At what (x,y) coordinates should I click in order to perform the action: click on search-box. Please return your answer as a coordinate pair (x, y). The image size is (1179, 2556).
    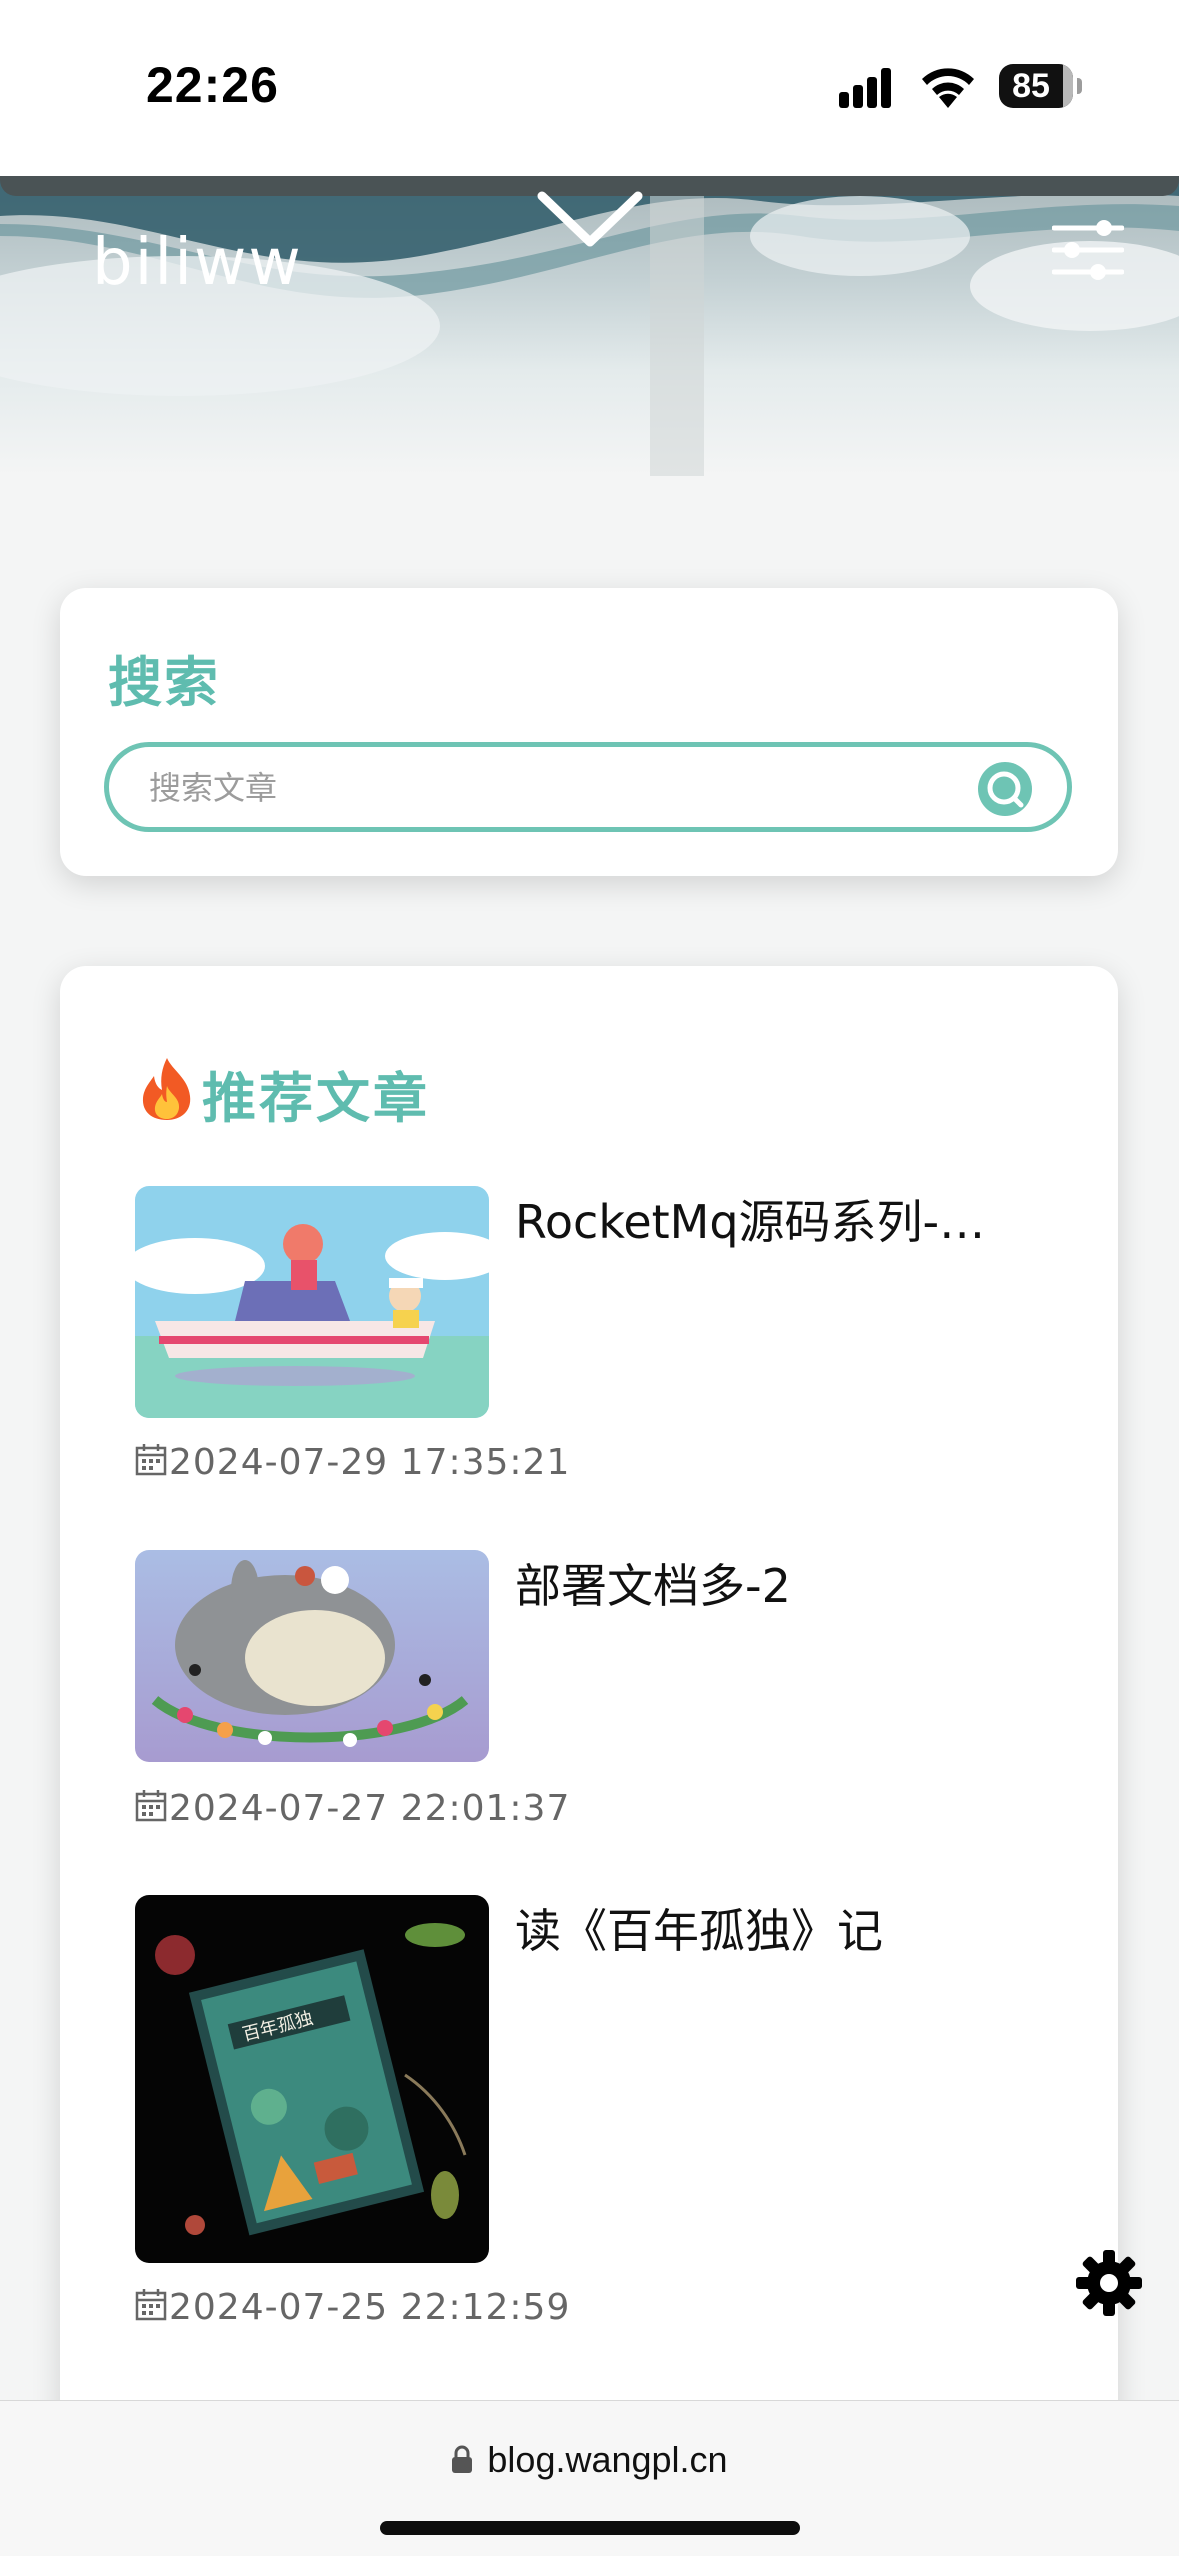
    Looking at the image, I should click on (588, 787).